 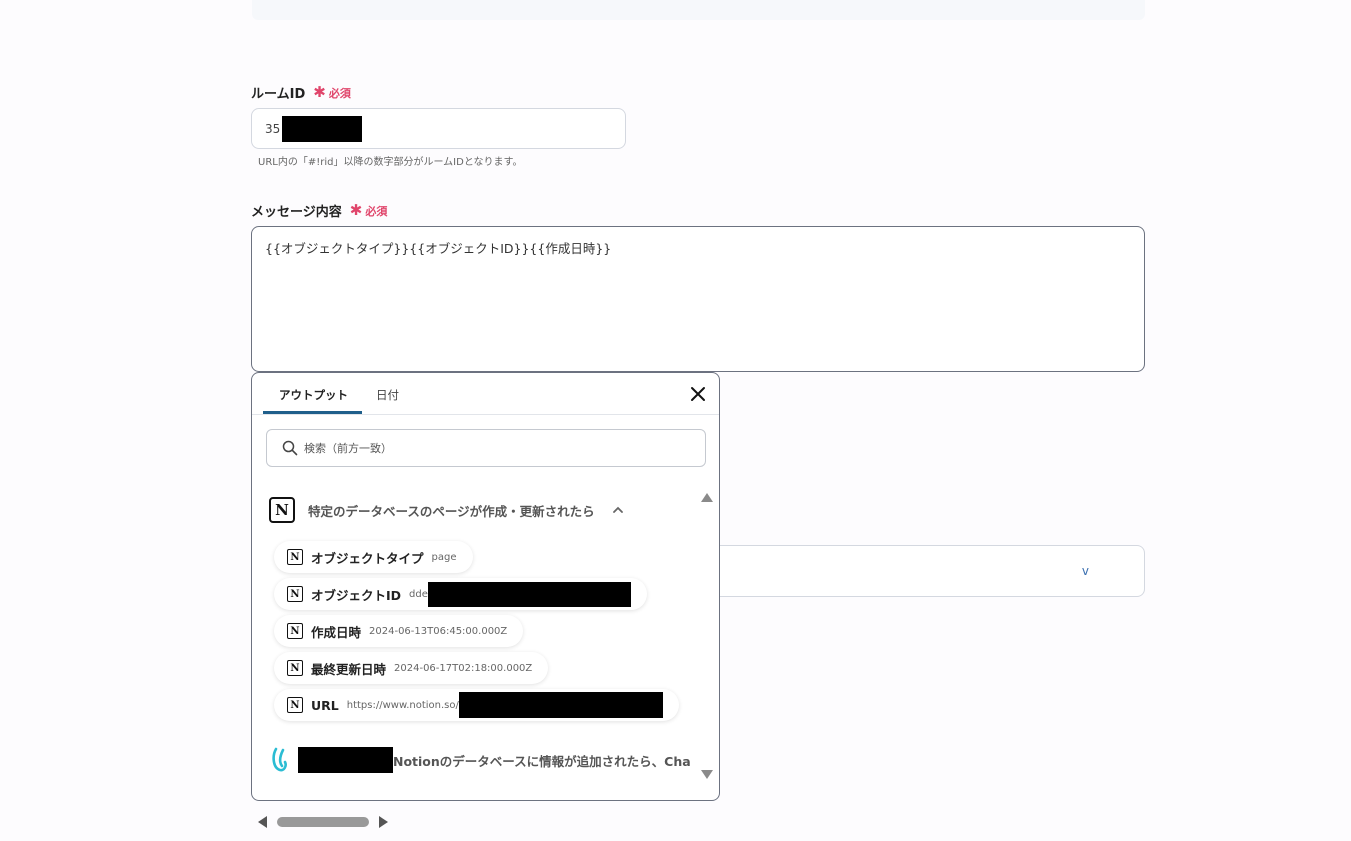 I want to click on search-field, so click(x=486, y=448).